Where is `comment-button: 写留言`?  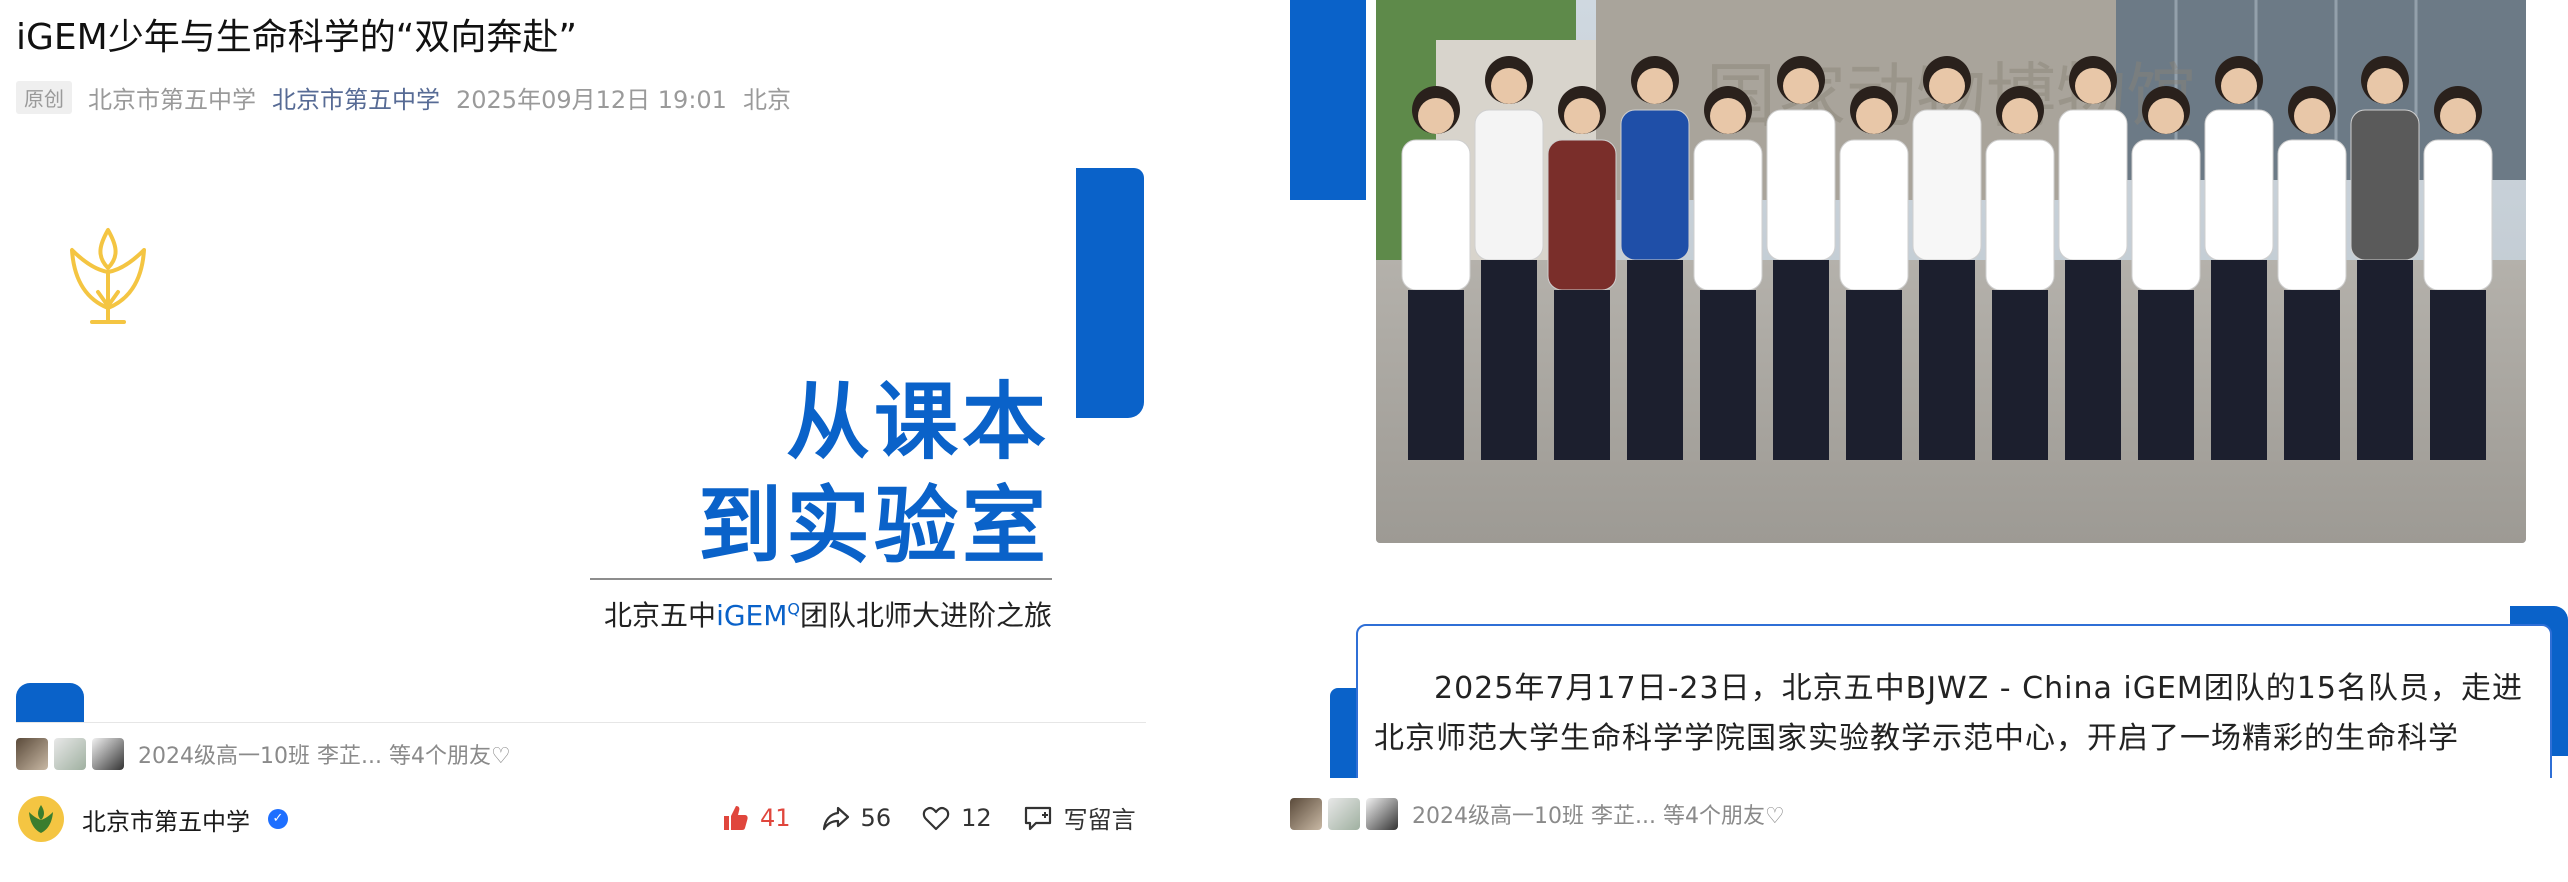
comment-button: 写留言 is located at coordinates (1079, 817).